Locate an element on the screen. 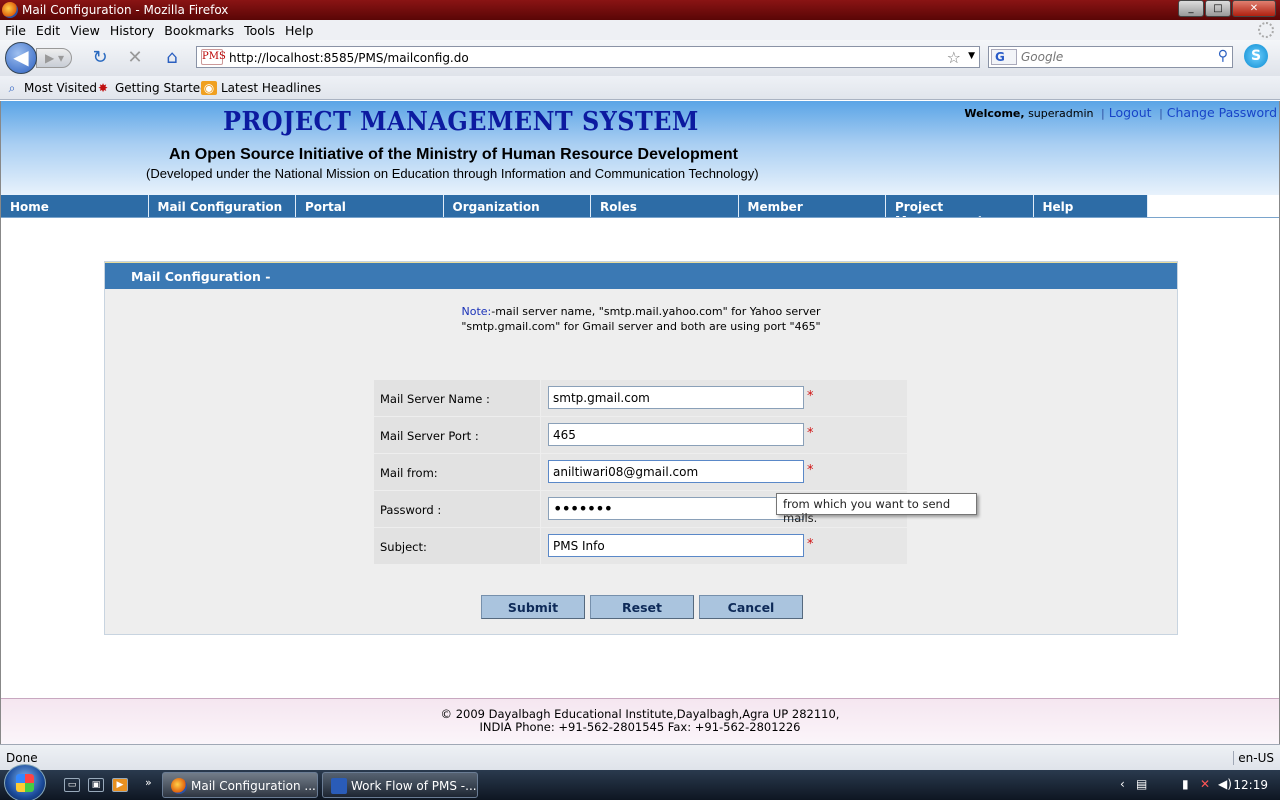 Image resolution: width=1280 pixels, height=800 pixels. bookmark-most-visited: ⌕ Most Visited is located at coordinates (50, 88).